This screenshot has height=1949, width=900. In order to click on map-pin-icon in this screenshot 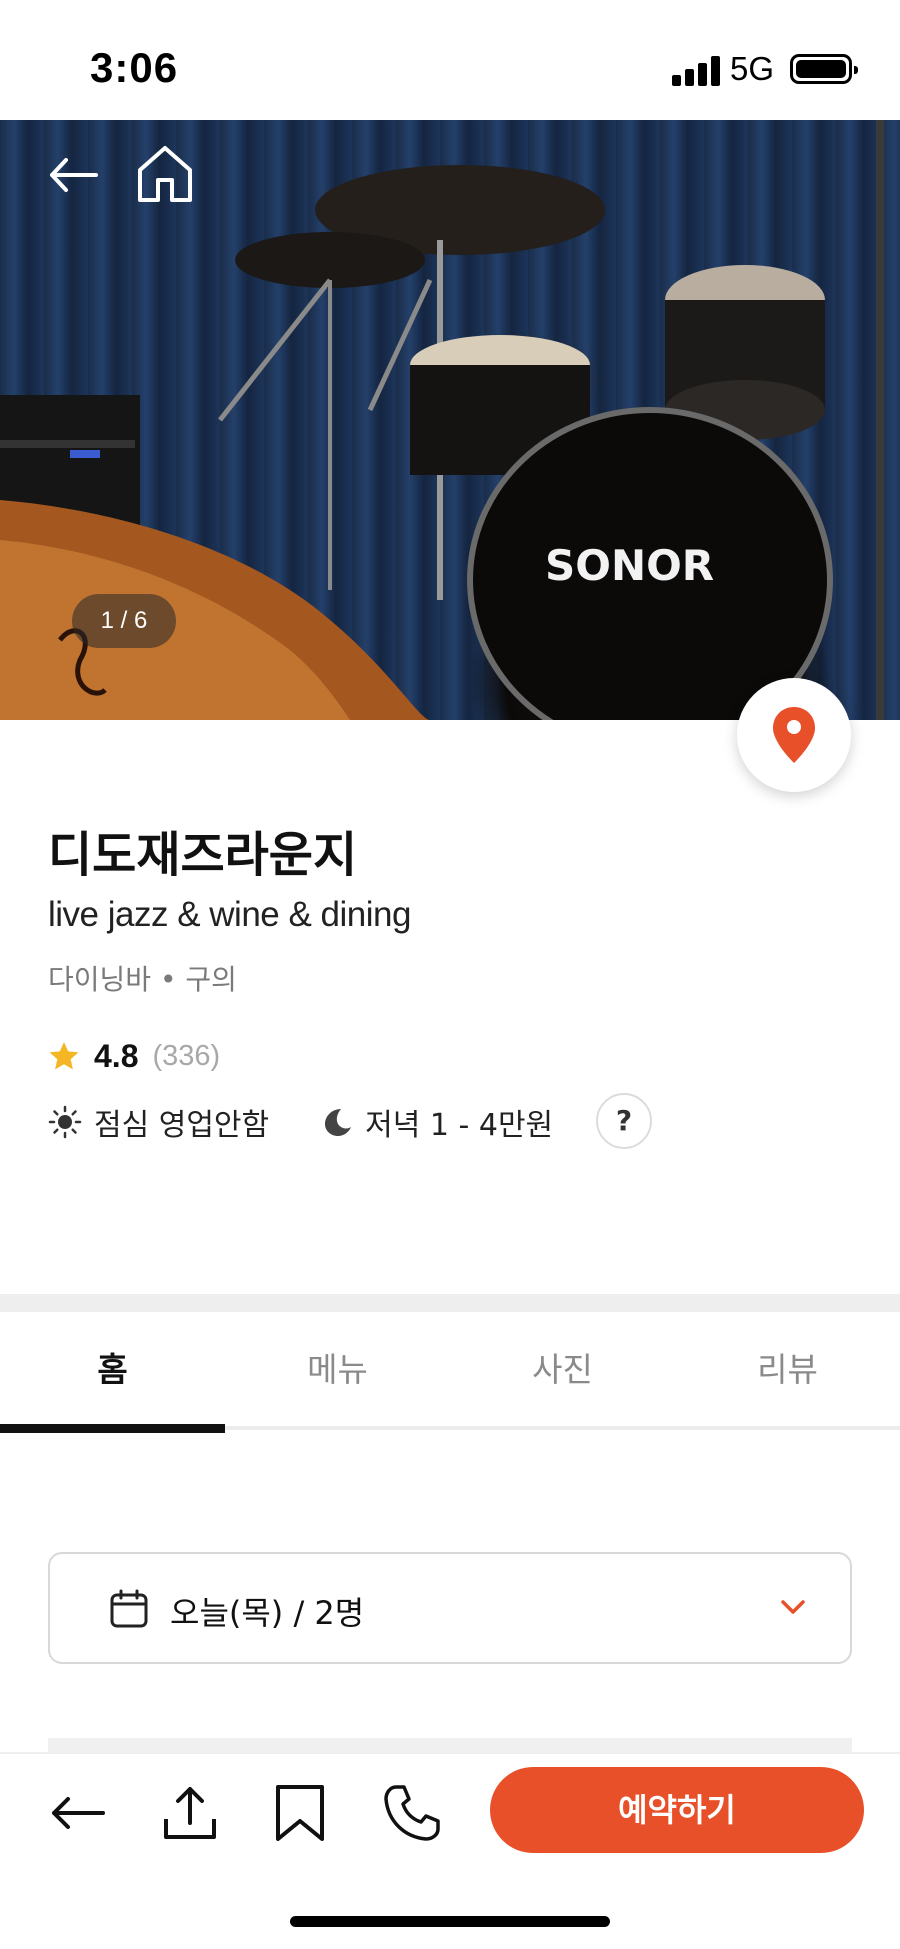, I will do `click(794, 735)`.